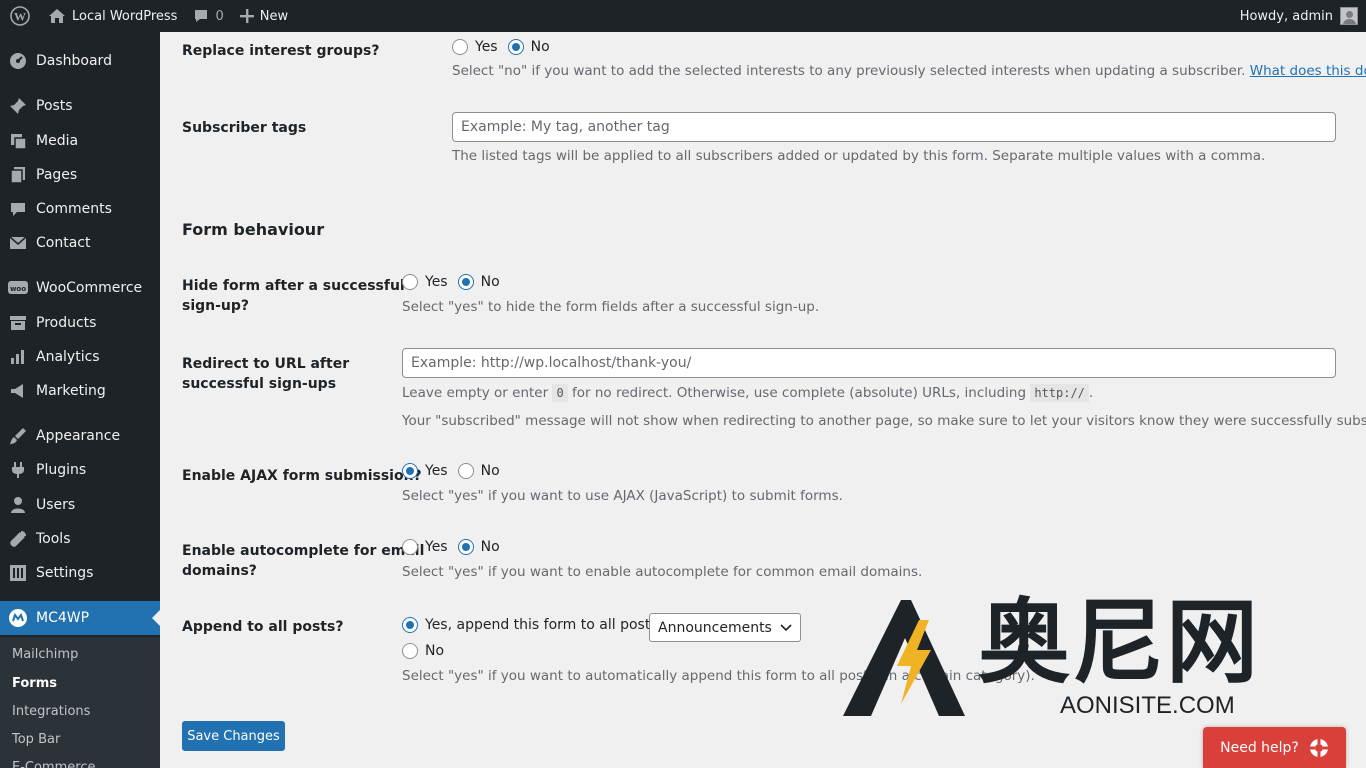 This screenshot has width=1366, height=768. What do you see at coordinates (293, 296) in the screenshot?
I see `hide-form-label: Hide form after a successful sign-up?` at bounding box center [293, 296].